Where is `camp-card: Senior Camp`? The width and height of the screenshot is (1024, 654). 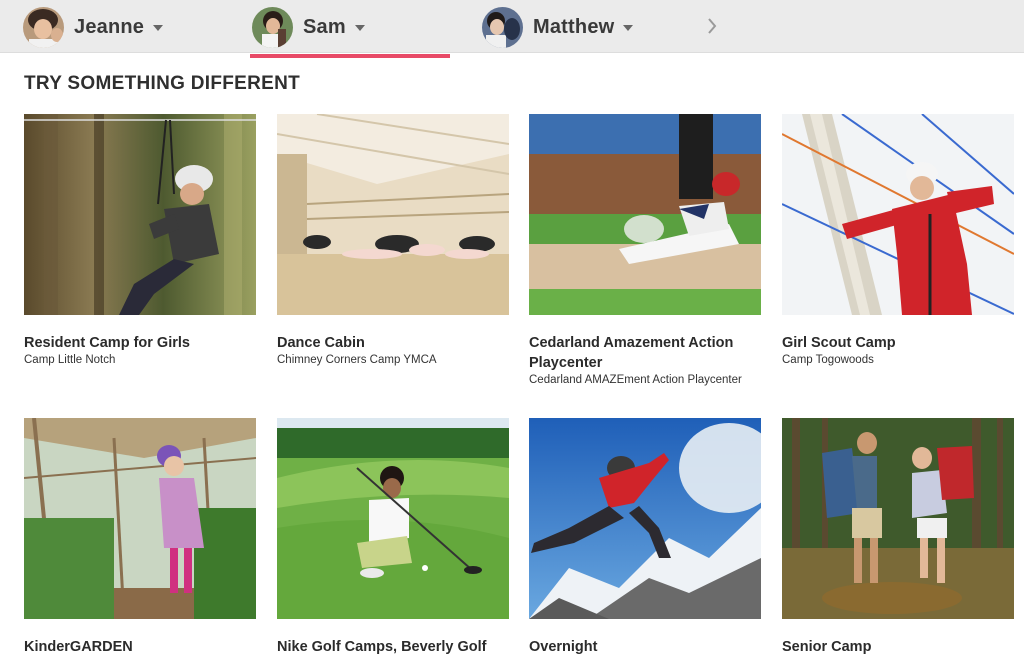
camp-card: Senior Camp is located at coordinates (898, 536).